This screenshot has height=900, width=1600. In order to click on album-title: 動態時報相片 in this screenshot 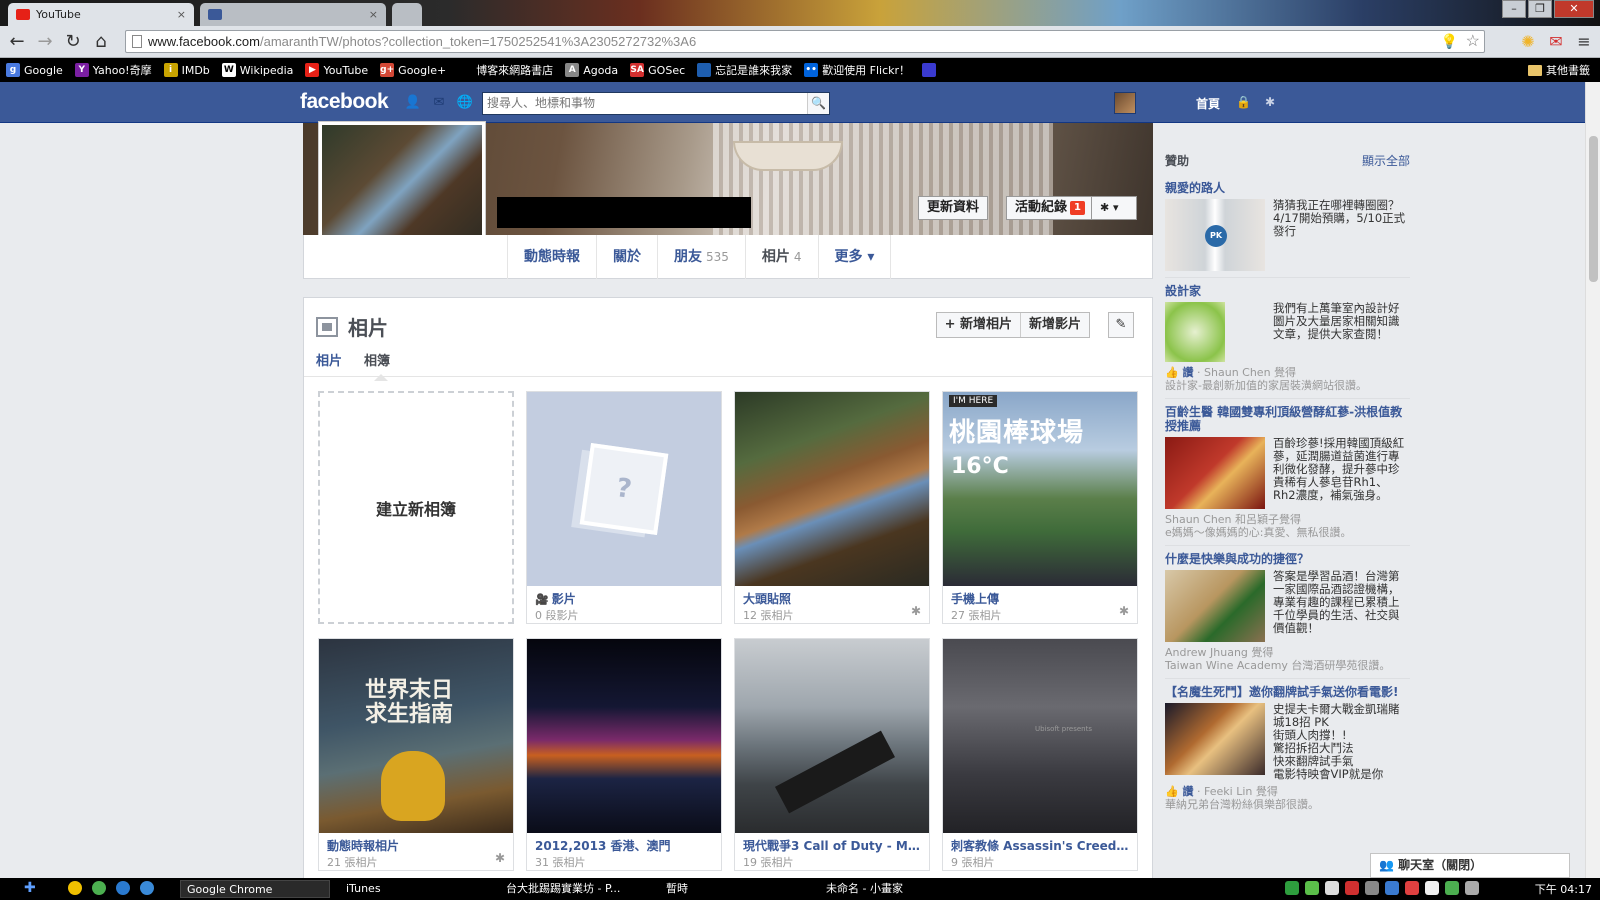, I will do `click(416, 845)`.